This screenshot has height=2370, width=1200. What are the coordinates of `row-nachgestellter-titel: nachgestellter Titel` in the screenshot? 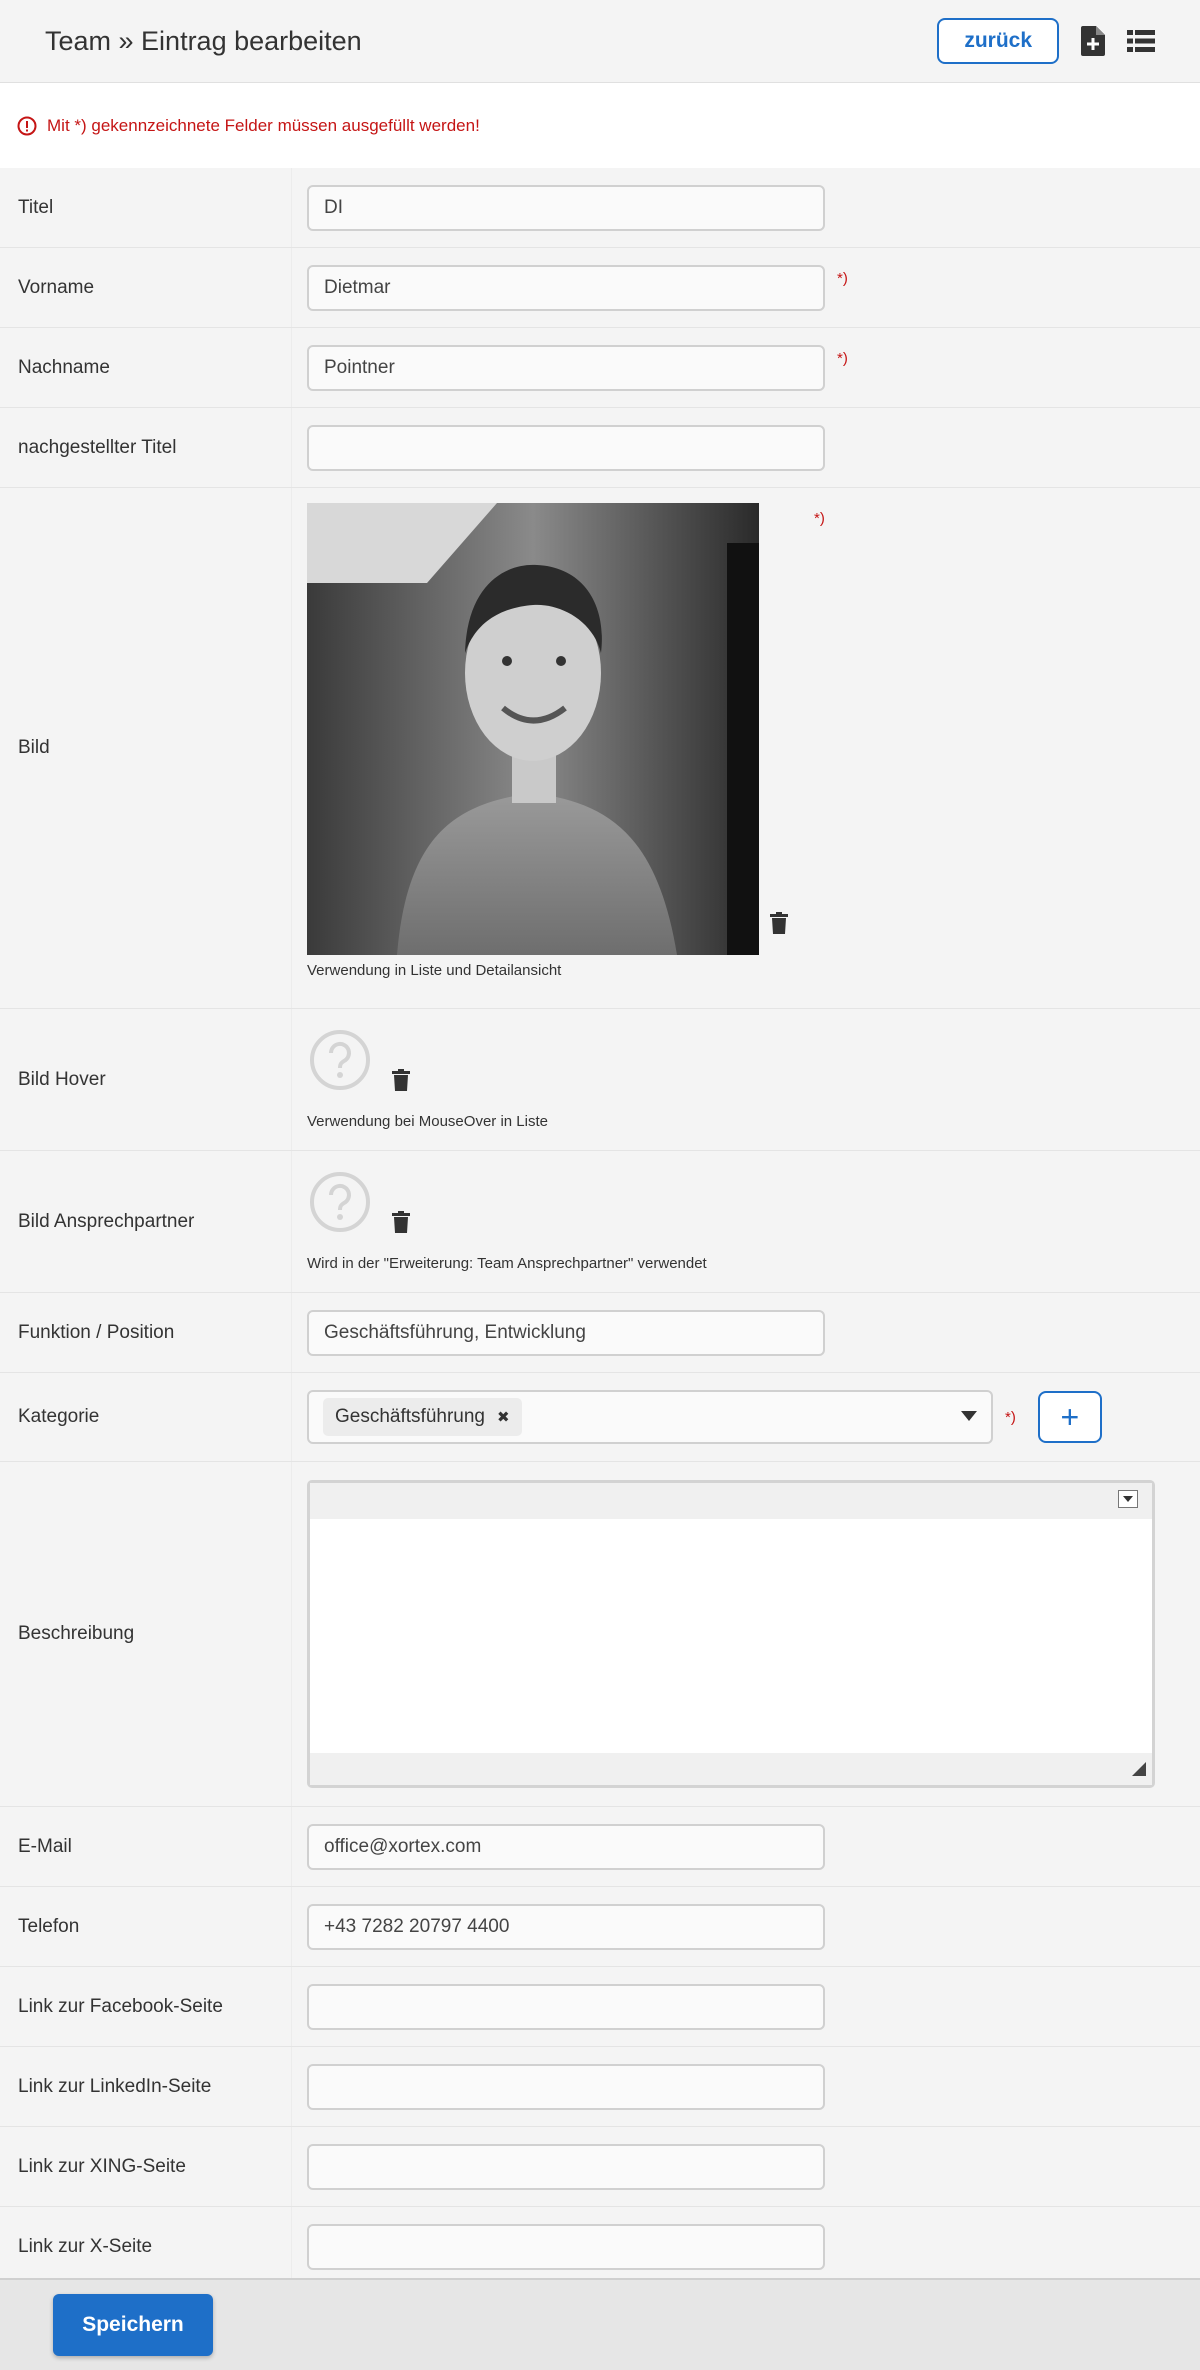 It's located at (600, 448).